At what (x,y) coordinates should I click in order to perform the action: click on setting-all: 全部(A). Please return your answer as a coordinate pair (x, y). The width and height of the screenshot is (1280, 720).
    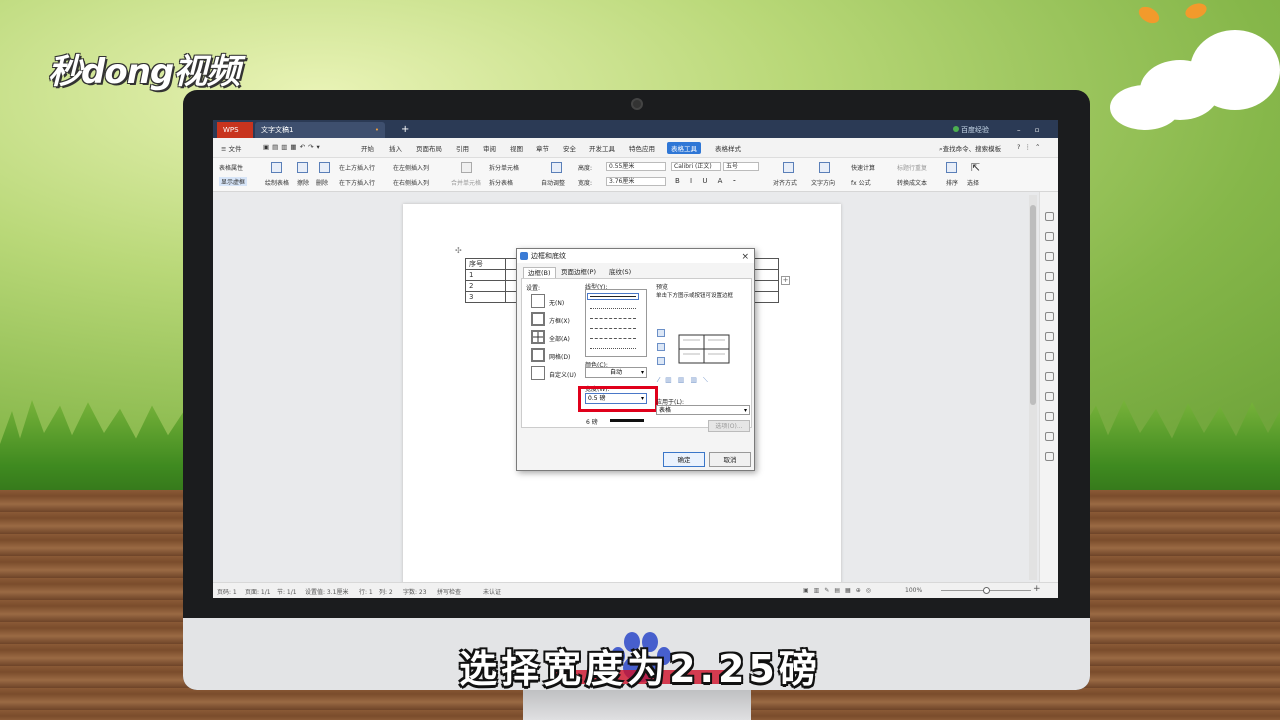
    Looking at the image, I should click on (559, 338).